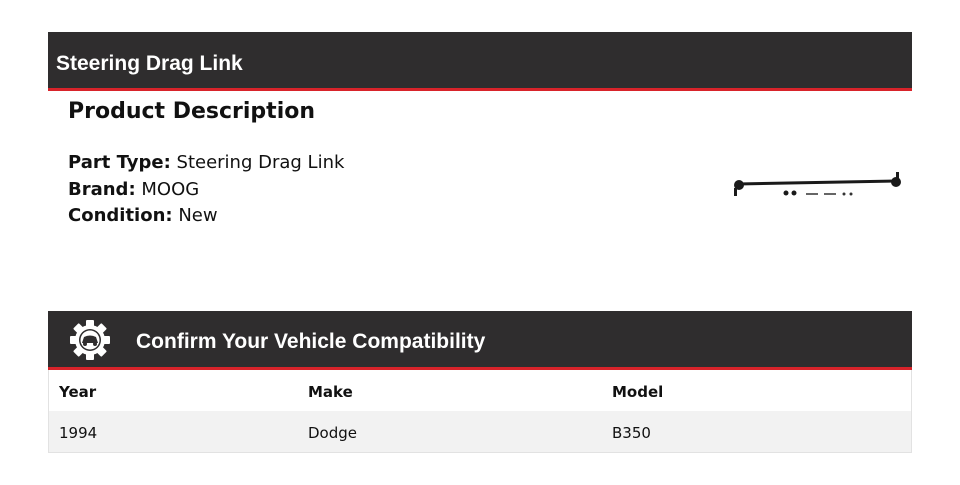 The image size is (960, 485). Describe the element at coordinates (119, 162) in the screenshot. I see `spec-label: Part Type:` at that location.